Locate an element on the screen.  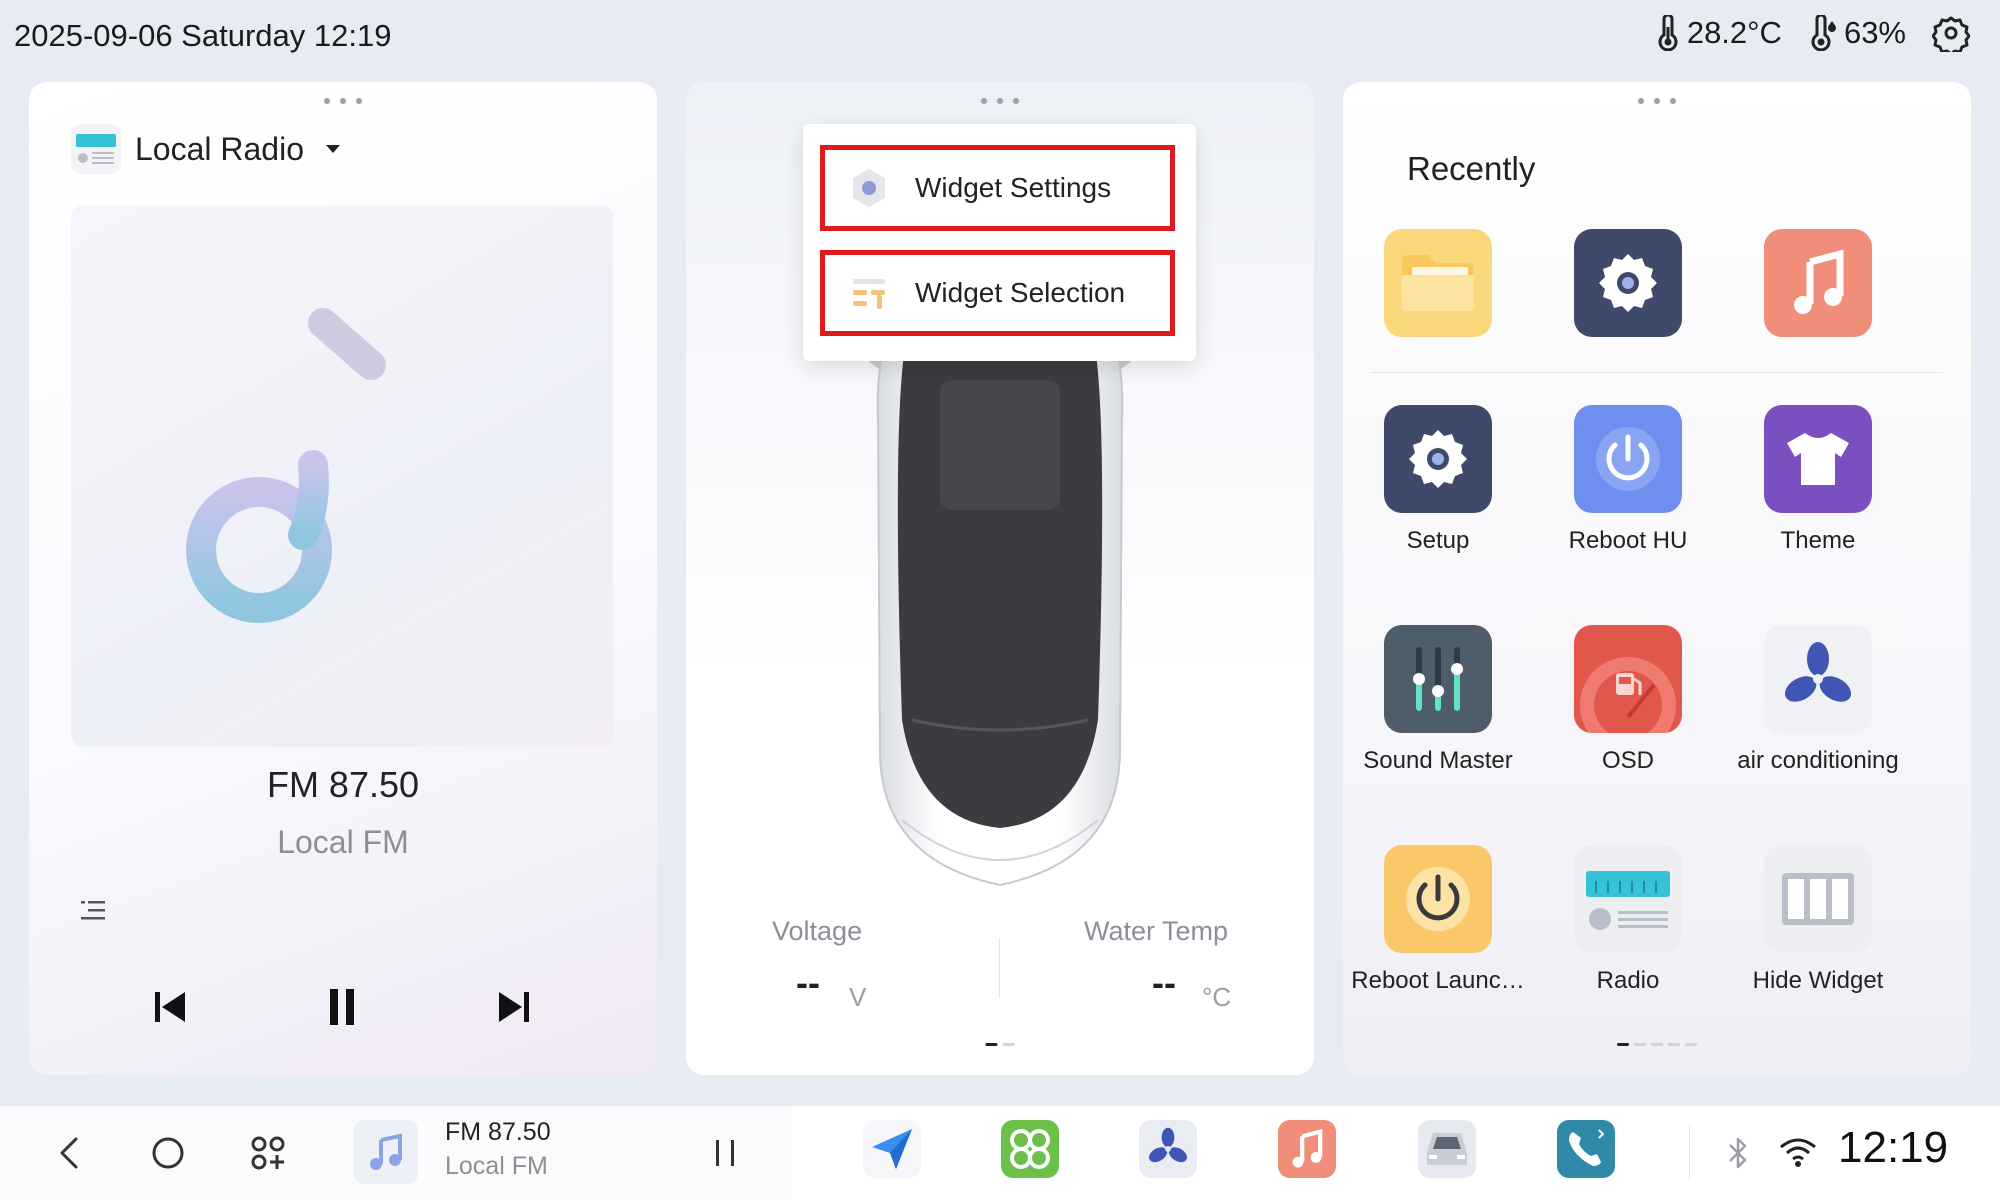
radio-icon is located at coordinates (96, 149).